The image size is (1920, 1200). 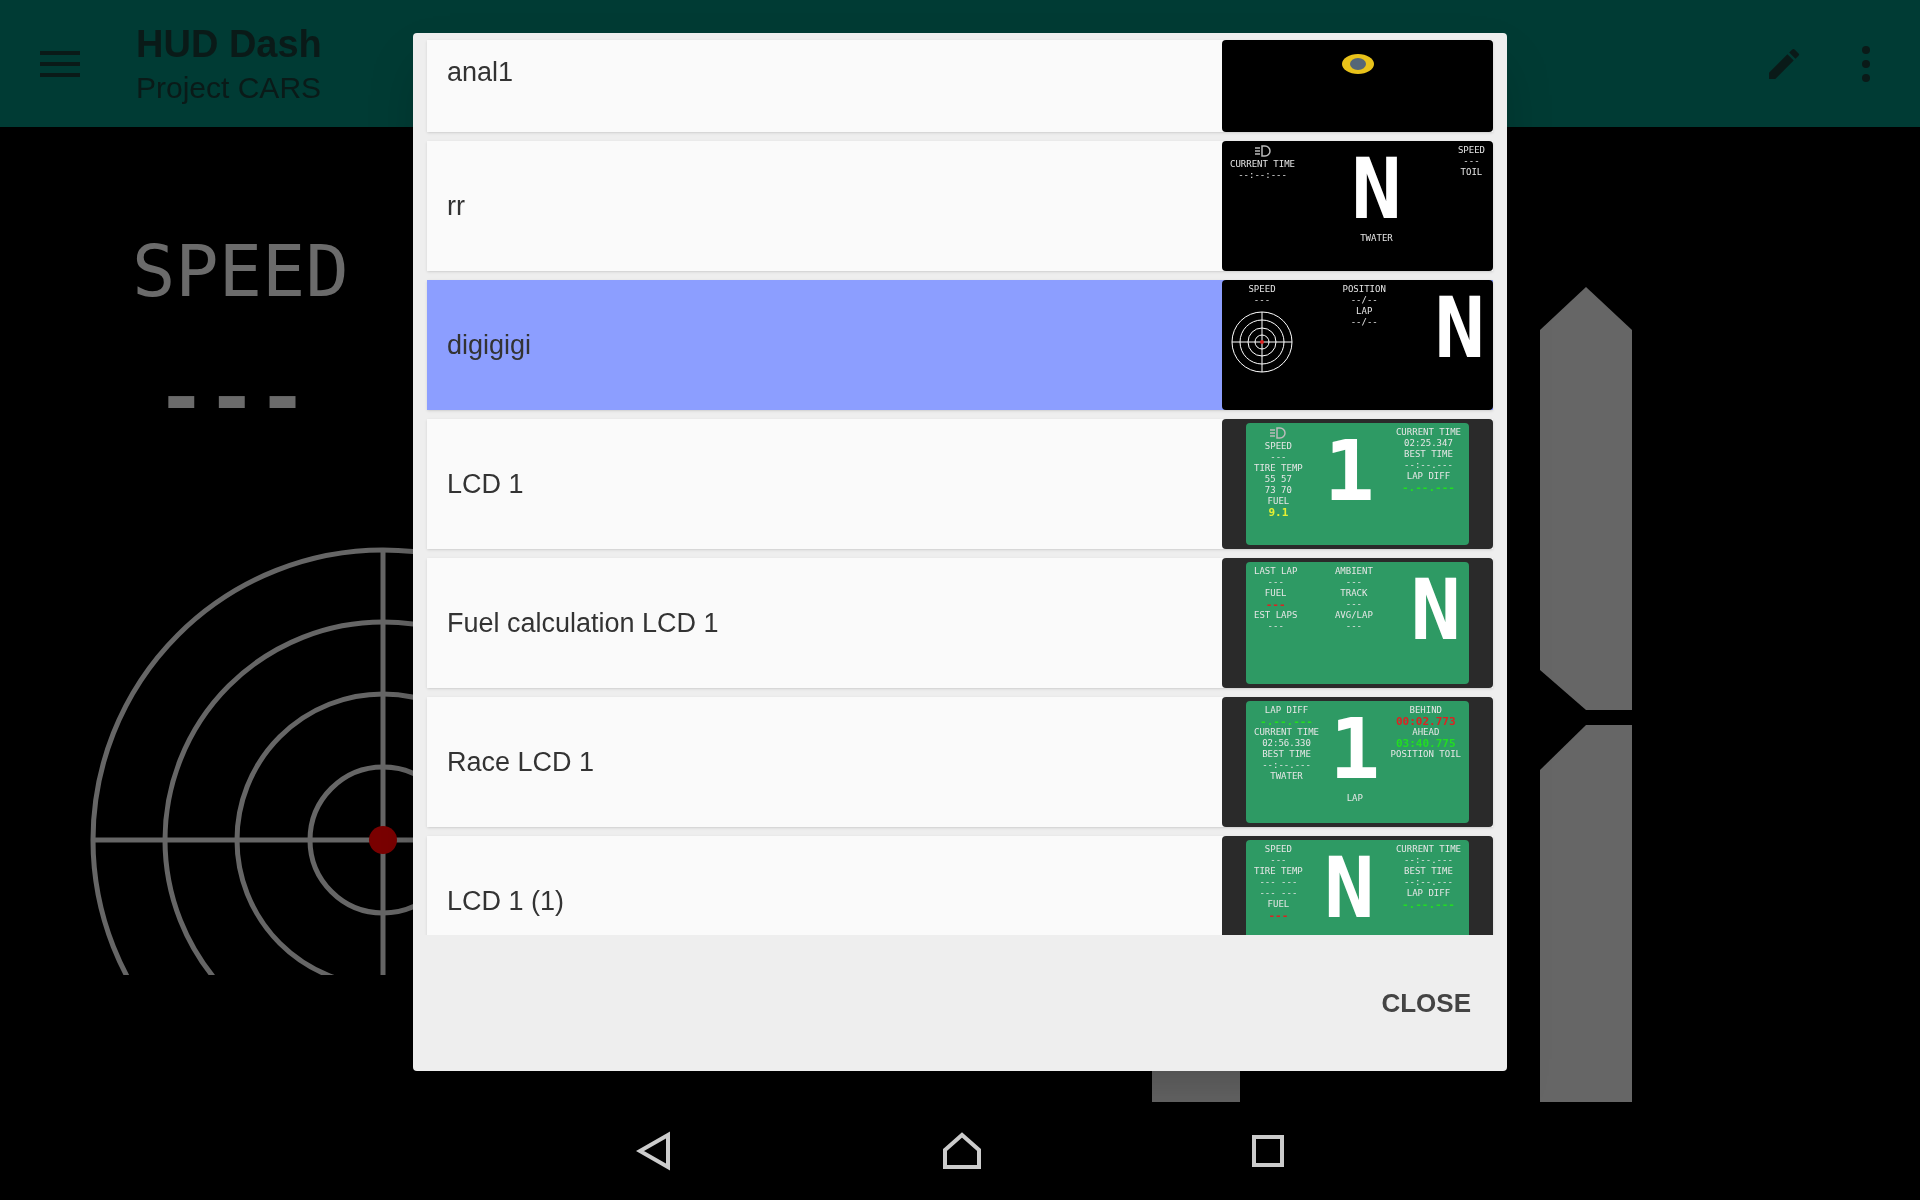 What do you see at coordinates (583, 623) in the screenshot?
I see `layout-name: Fuel calculation LCD 1` at bounding box center [583, 623].